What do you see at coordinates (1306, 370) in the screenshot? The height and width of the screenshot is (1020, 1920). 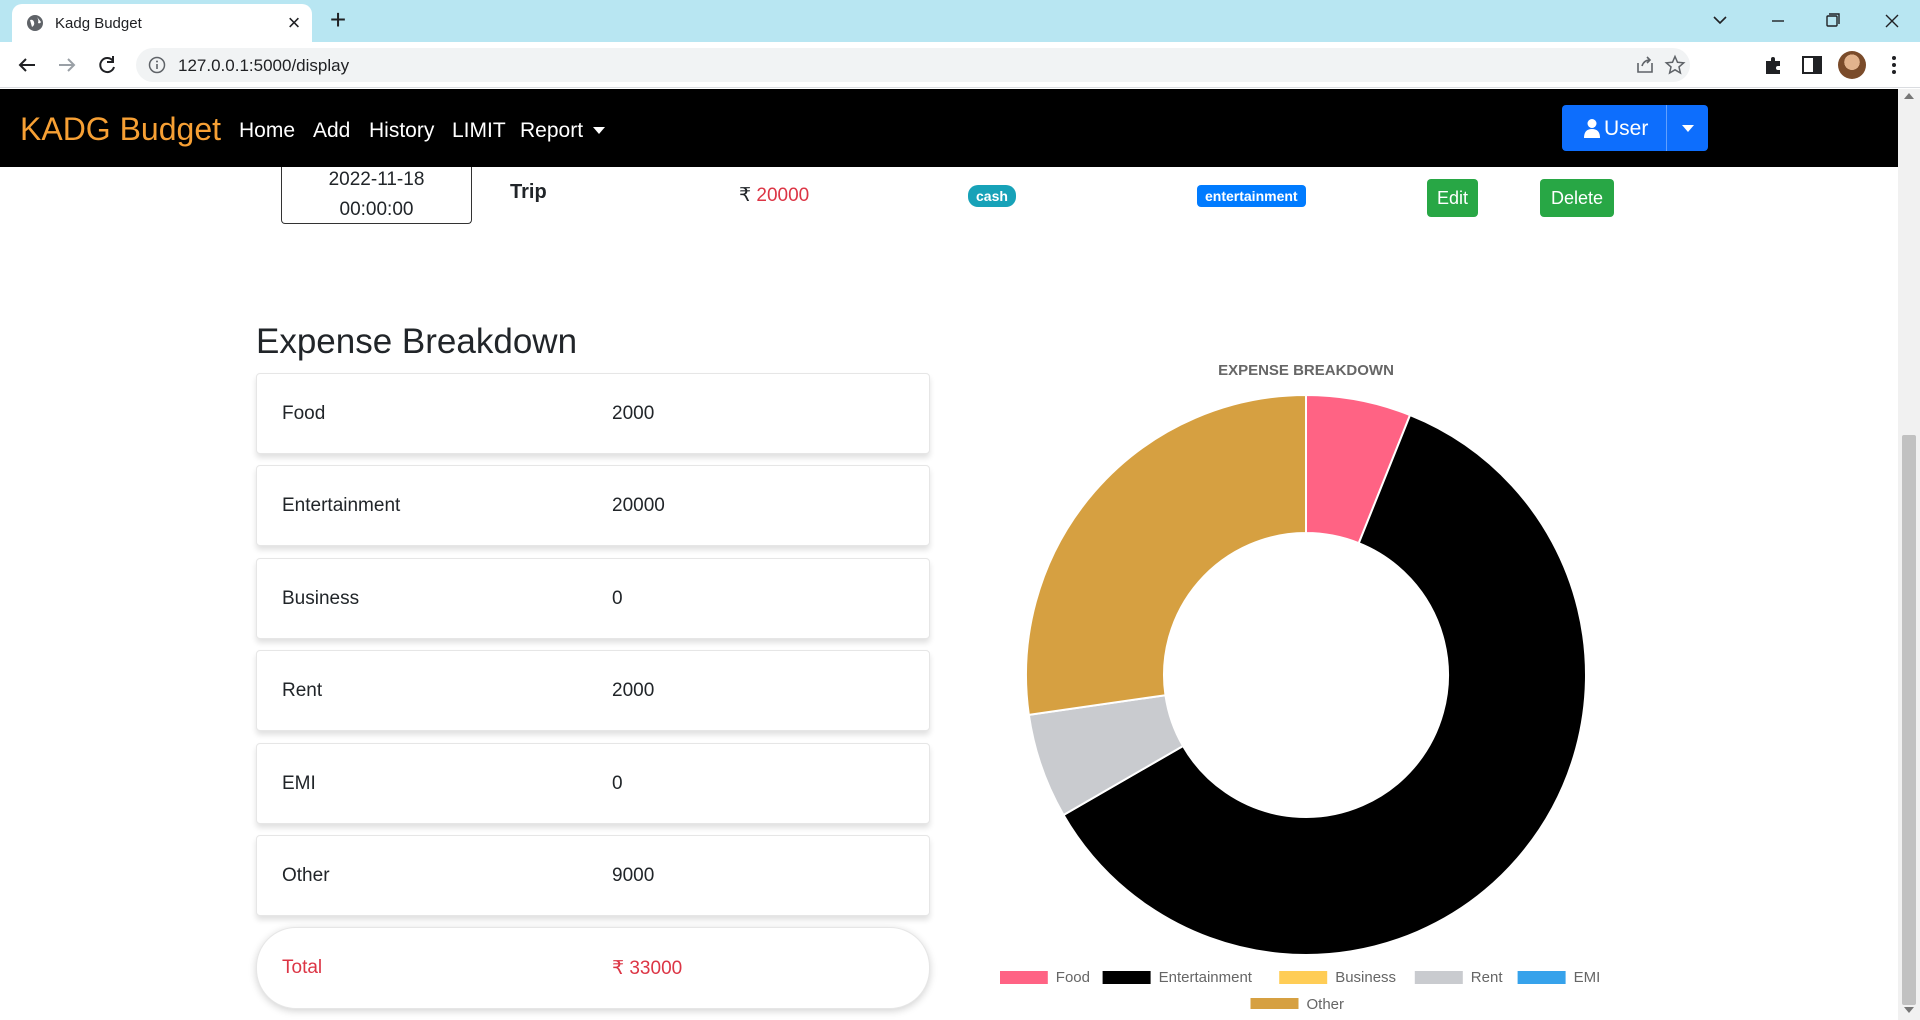 I see `chart-title: EXPENSE BREAKDOWN` at bounding box center [1306, 370].